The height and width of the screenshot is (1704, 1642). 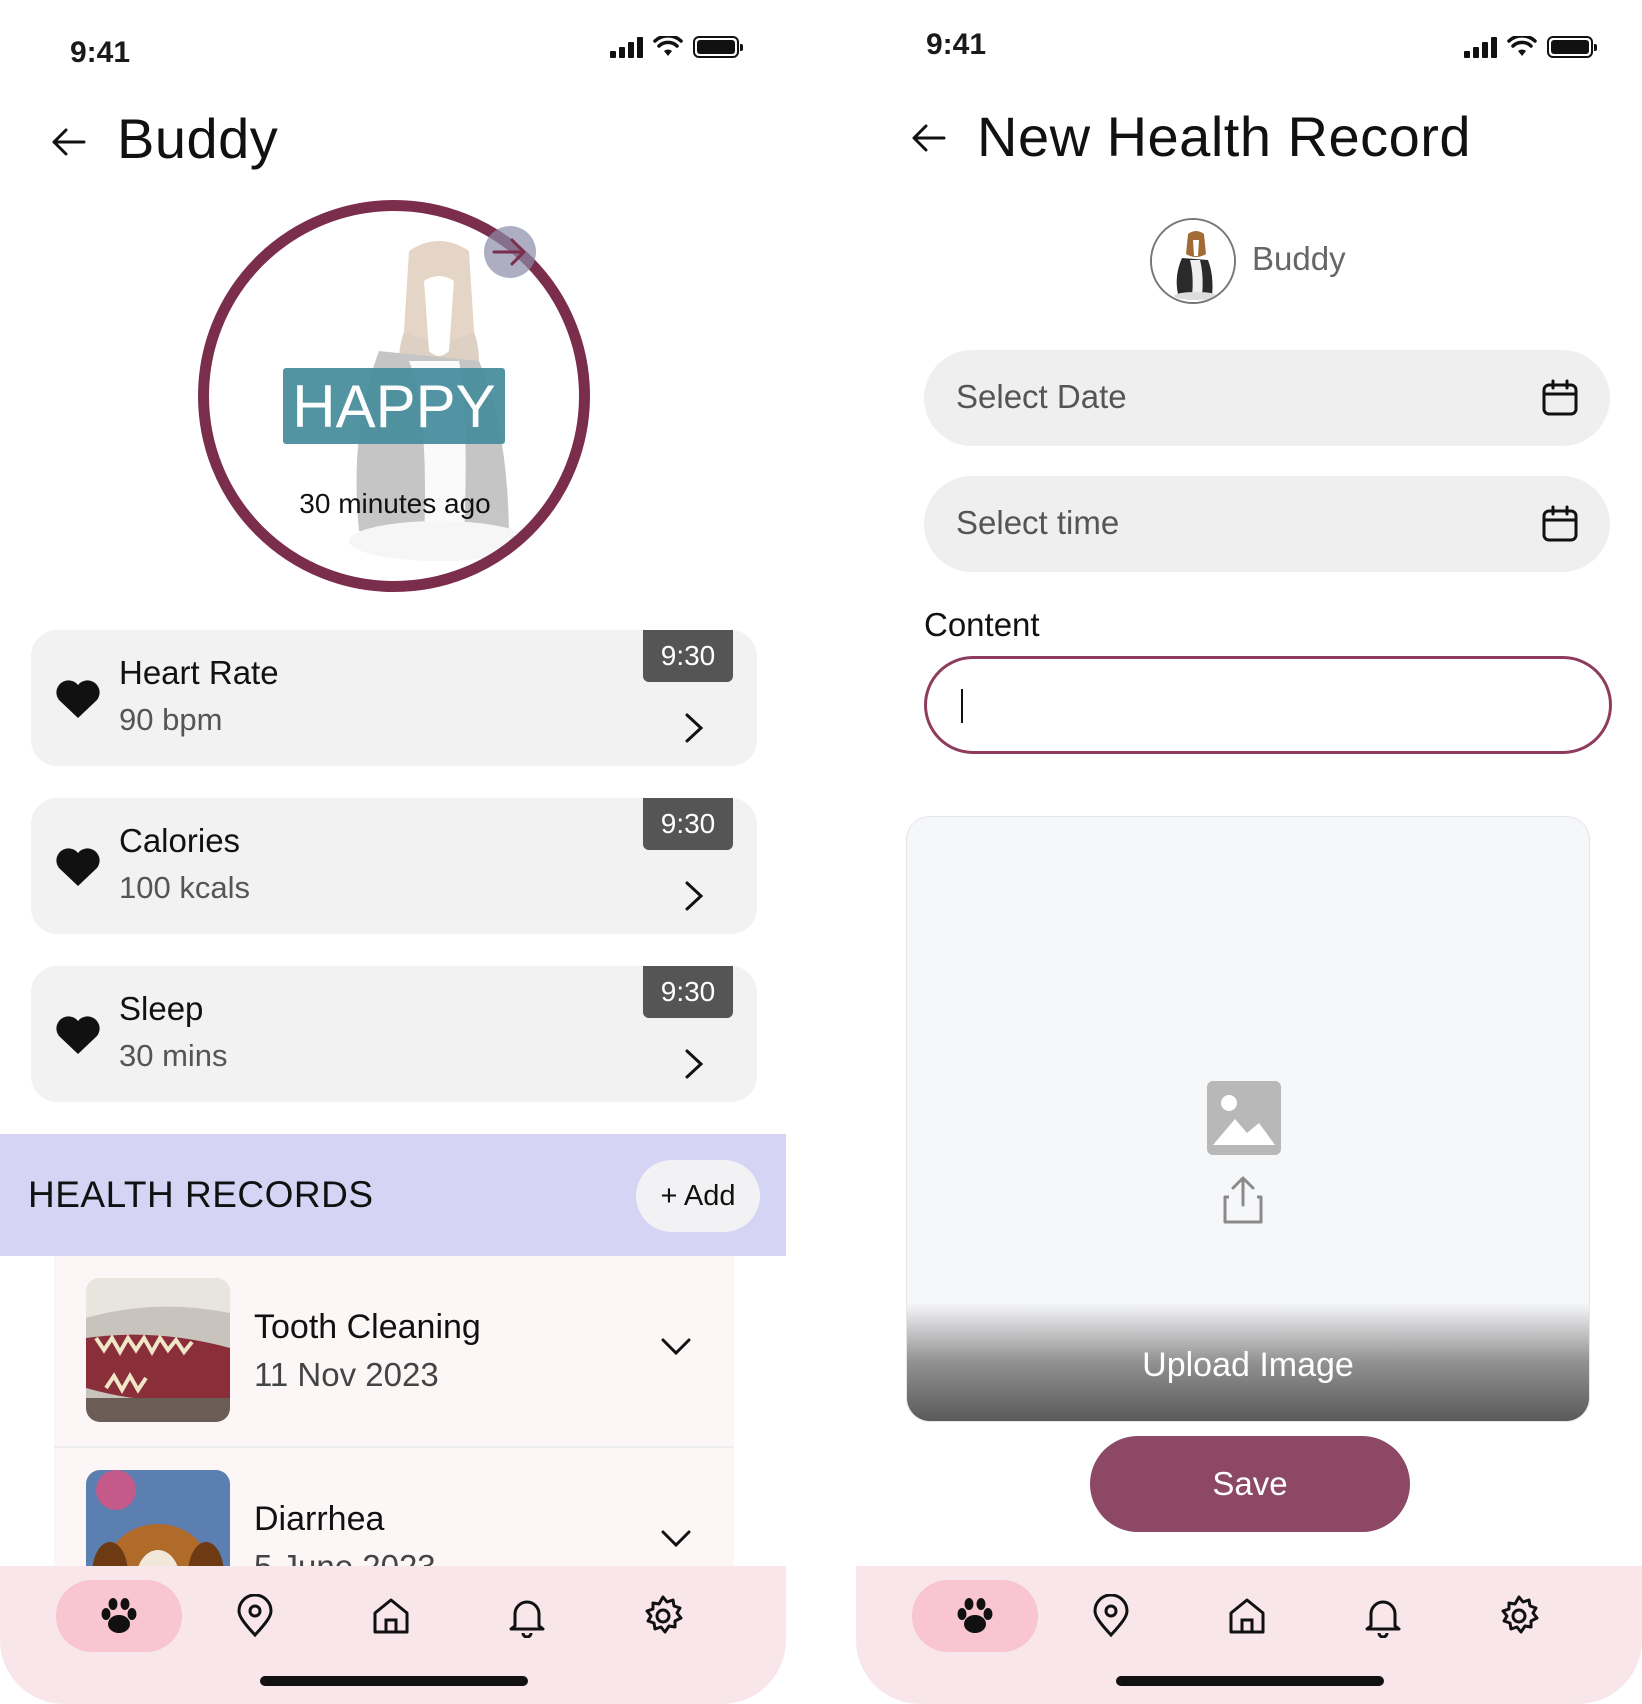 What do you see at coordinates (173, 1055) in the screenshot?
I see `metric-value: 30 mins` at bounding box center [173, 1055].